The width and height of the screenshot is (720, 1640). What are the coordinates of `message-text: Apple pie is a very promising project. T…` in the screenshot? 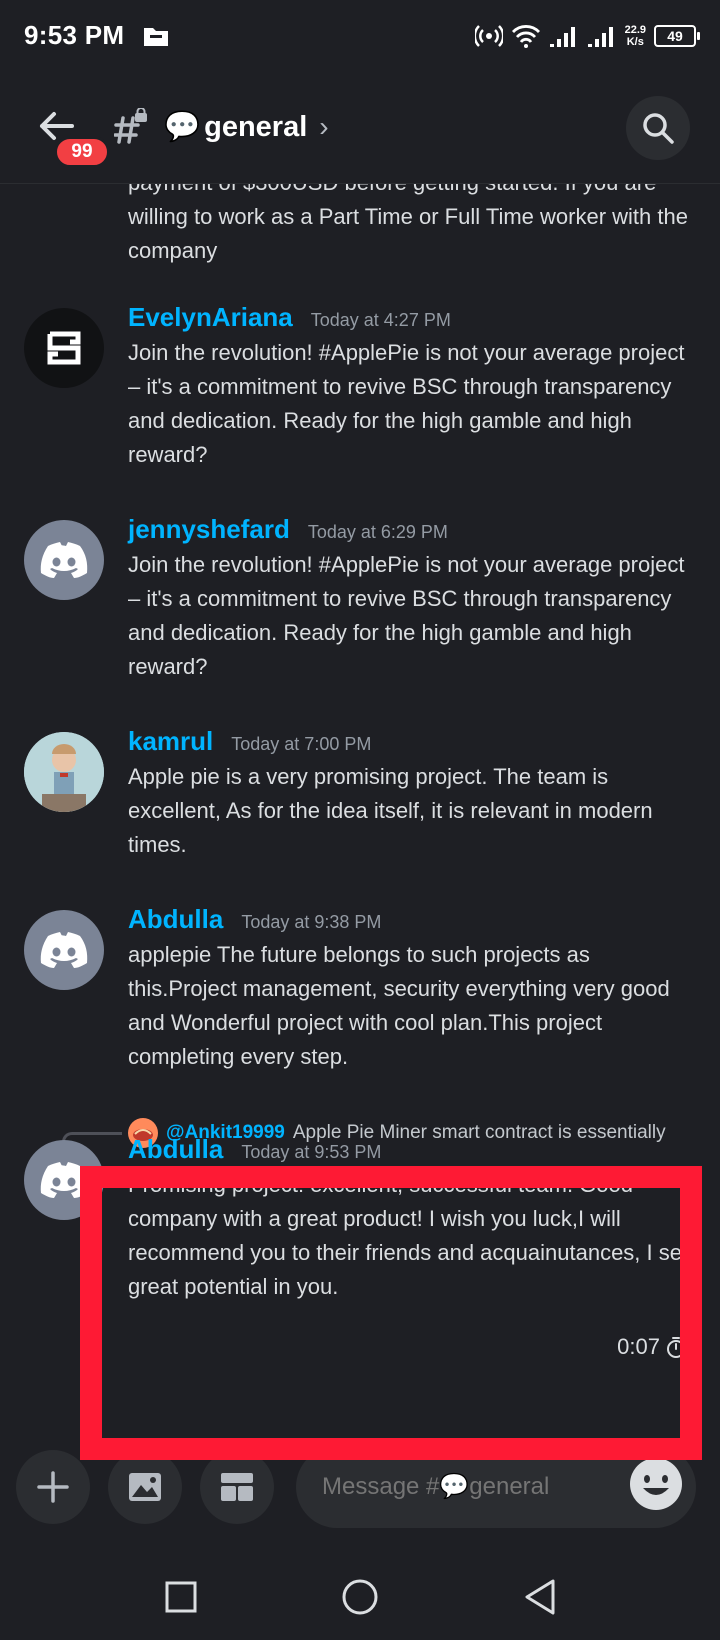 It's located at (390, 810).